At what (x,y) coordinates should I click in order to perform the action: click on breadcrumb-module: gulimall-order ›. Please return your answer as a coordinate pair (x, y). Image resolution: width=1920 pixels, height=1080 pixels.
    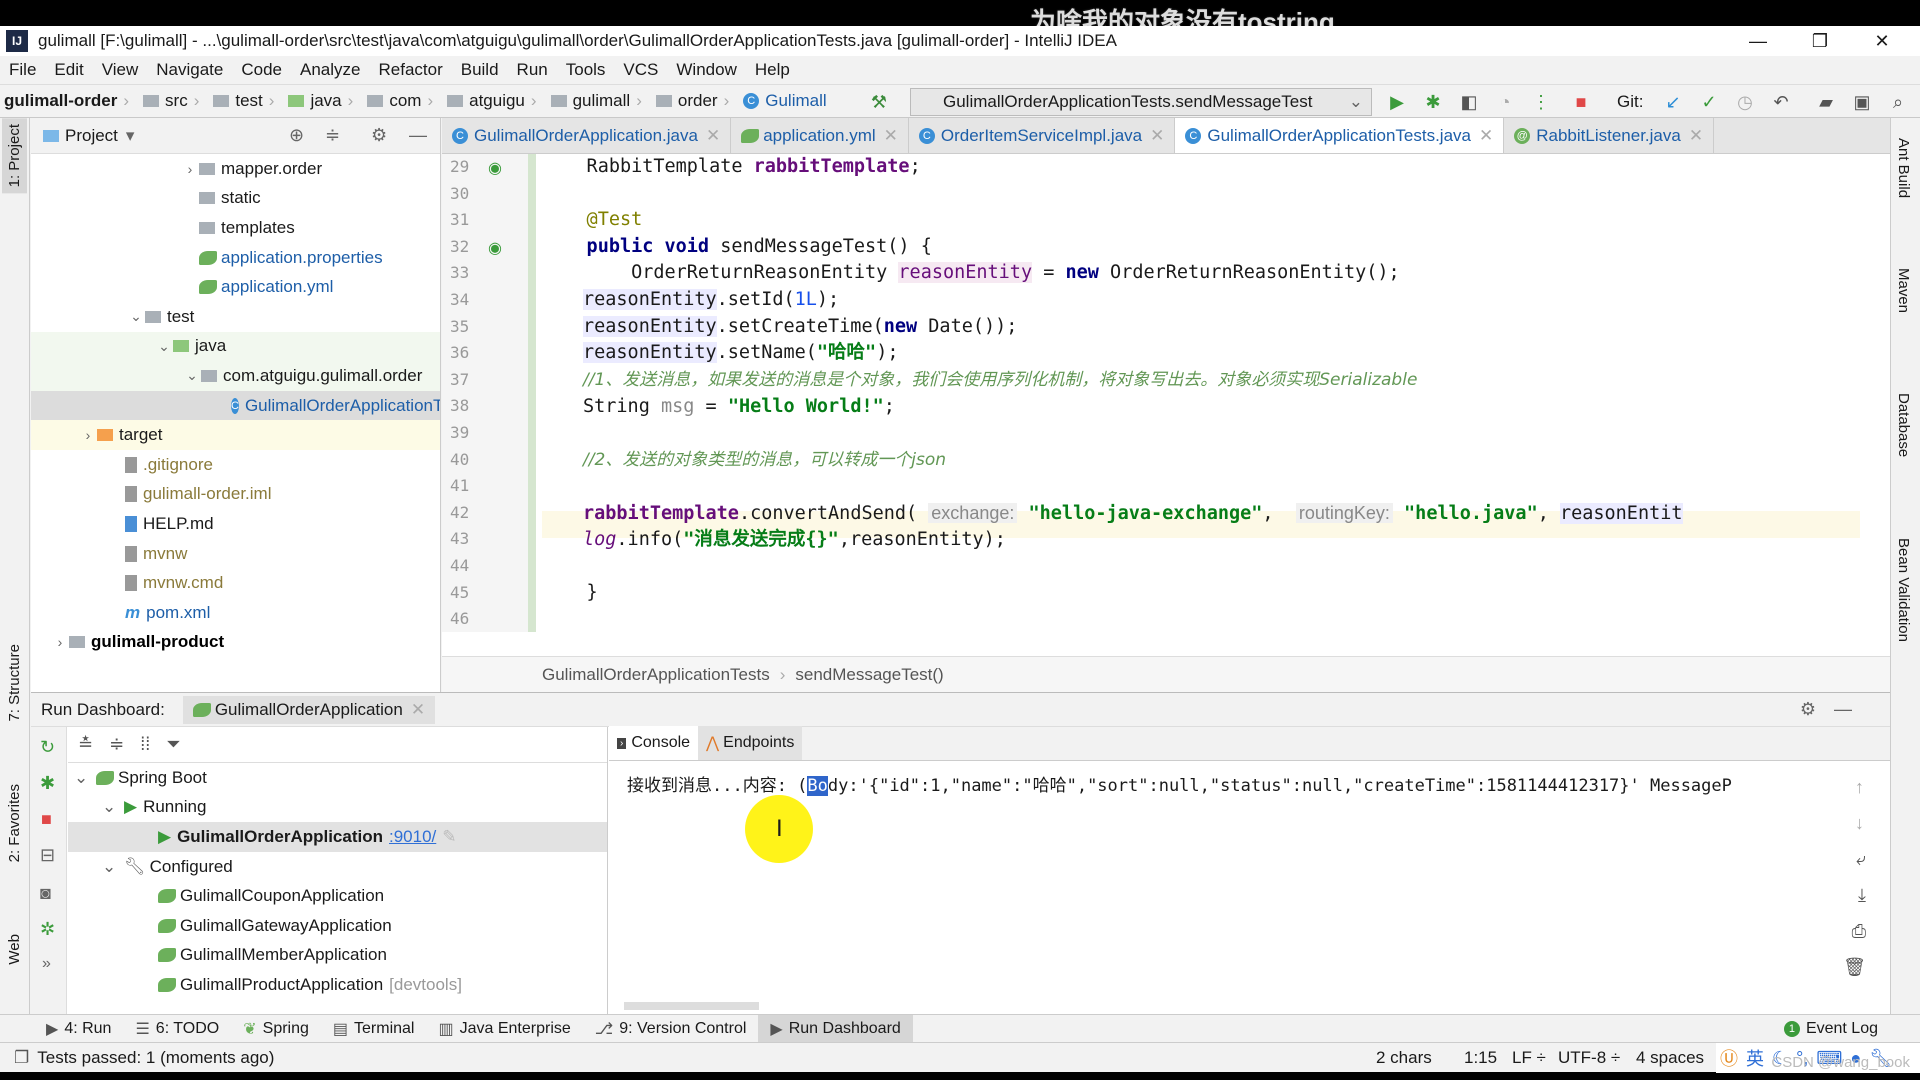
    Looking at the image, I should click on (69, 101).